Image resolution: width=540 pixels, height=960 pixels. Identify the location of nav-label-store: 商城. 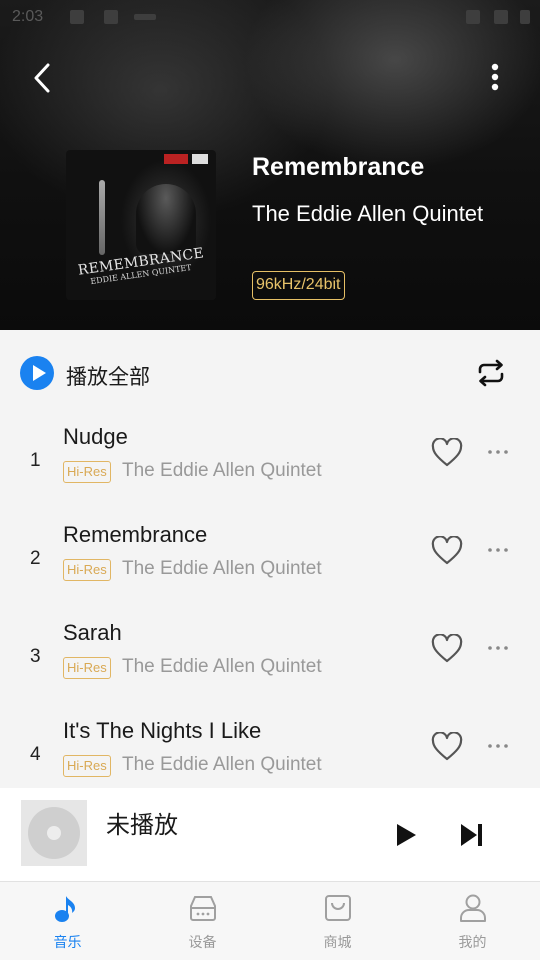
(337, 943).